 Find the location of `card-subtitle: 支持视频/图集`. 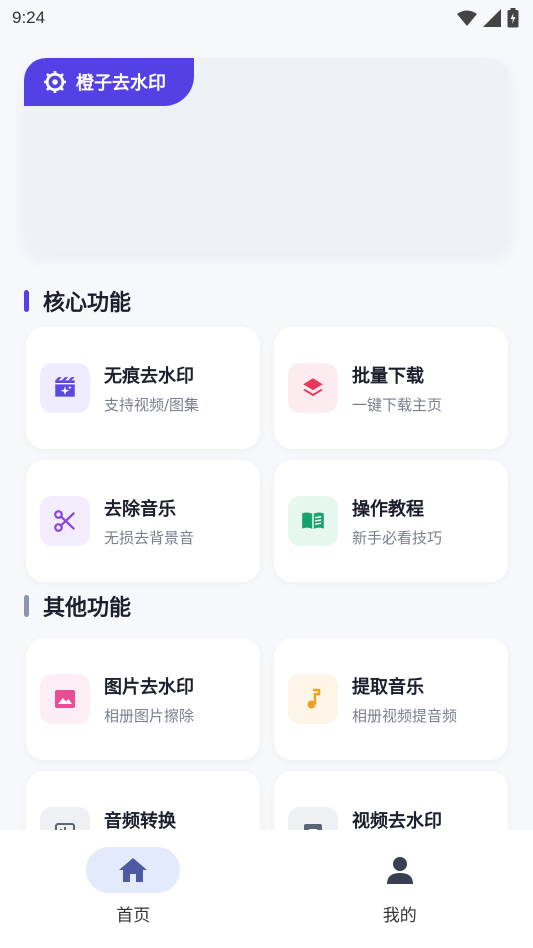

card-subtitle: 支持视频/图集 is located at coordinates (152, 404).